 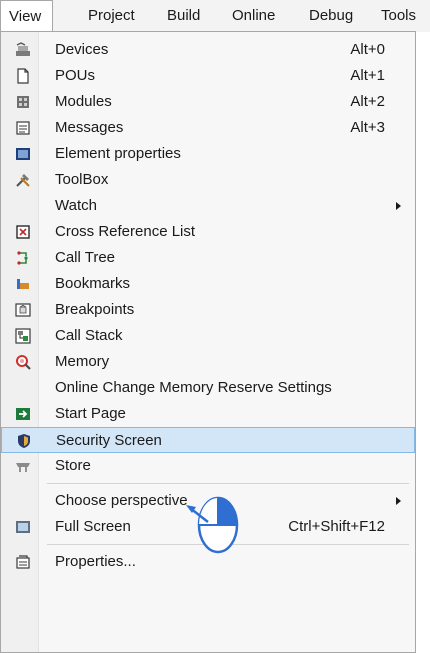 I want to click on call-stack-icon, so click(x=23, y=336).